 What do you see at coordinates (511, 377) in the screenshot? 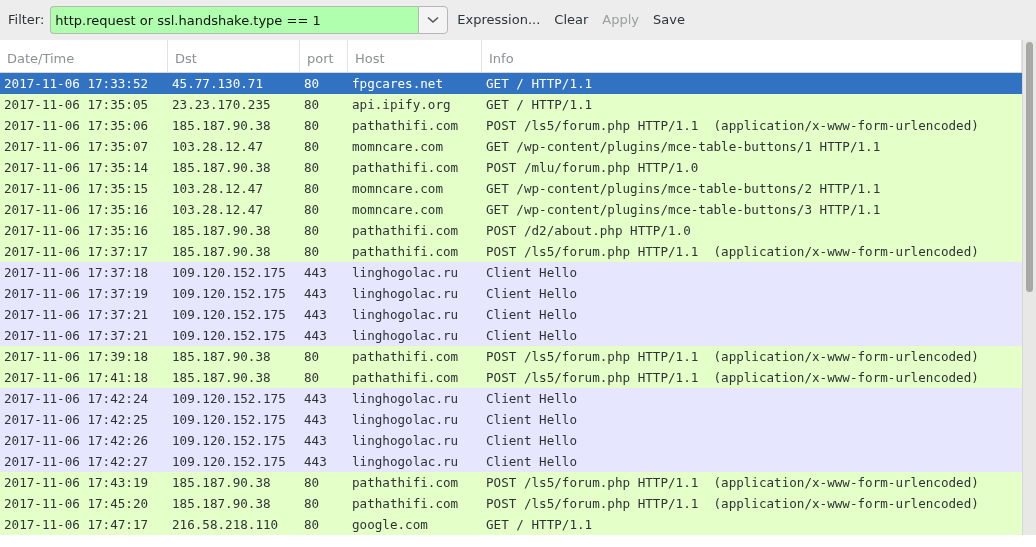
I see `packet-row: 2017-11-06 17:41:18 185.187.90.38 80 pathathifi.com POST /ls5/forum.php HTTP/1.1 (application/x-www-form-urlencoded)` at bounding box center [511, 377].